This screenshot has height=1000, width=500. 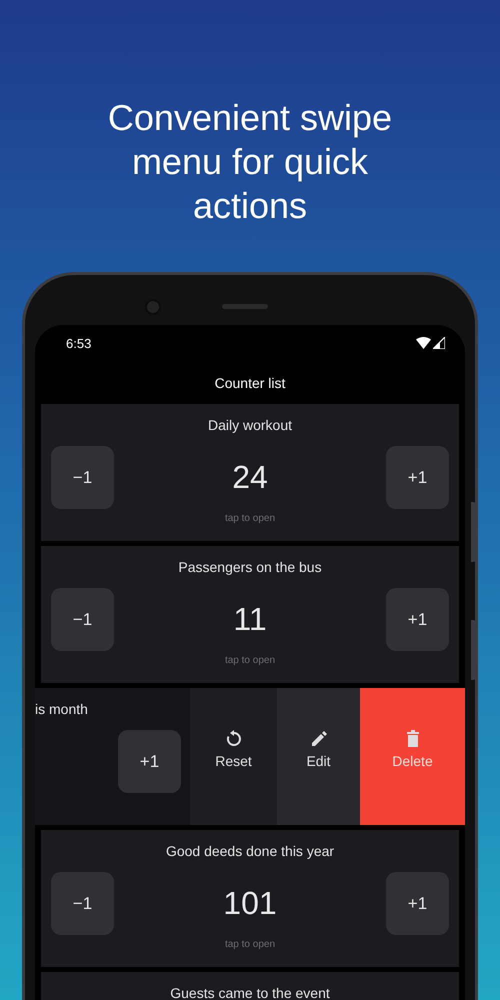 I want to click on counter-card: Guests came to the event, so click(x=250, y=986).